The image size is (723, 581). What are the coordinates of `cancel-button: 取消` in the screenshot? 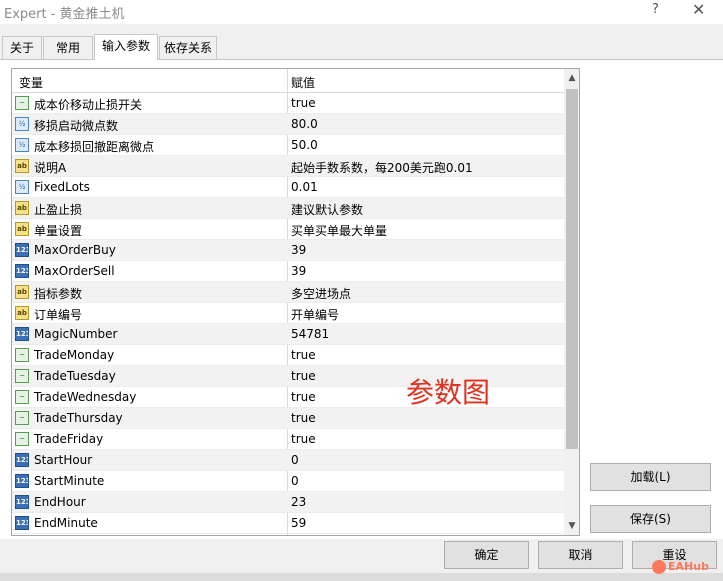 It's located at (580, 555).